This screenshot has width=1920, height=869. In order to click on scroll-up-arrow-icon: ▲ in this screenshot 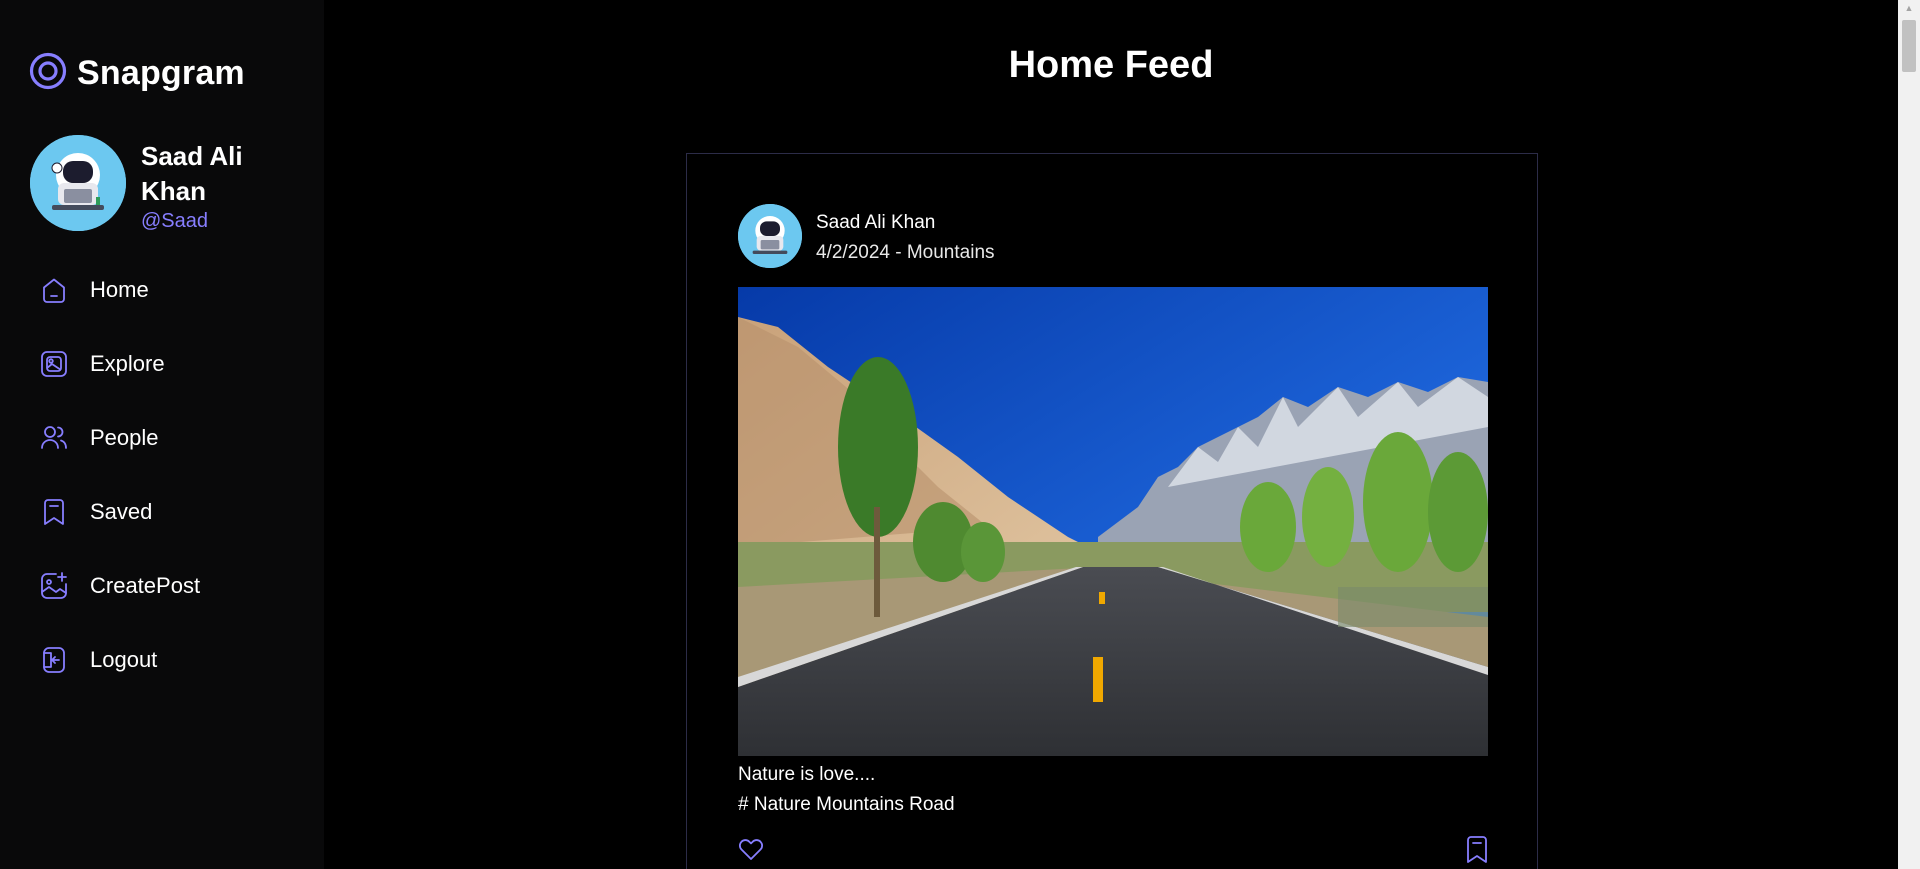, I will do `click(1909, 10)`.